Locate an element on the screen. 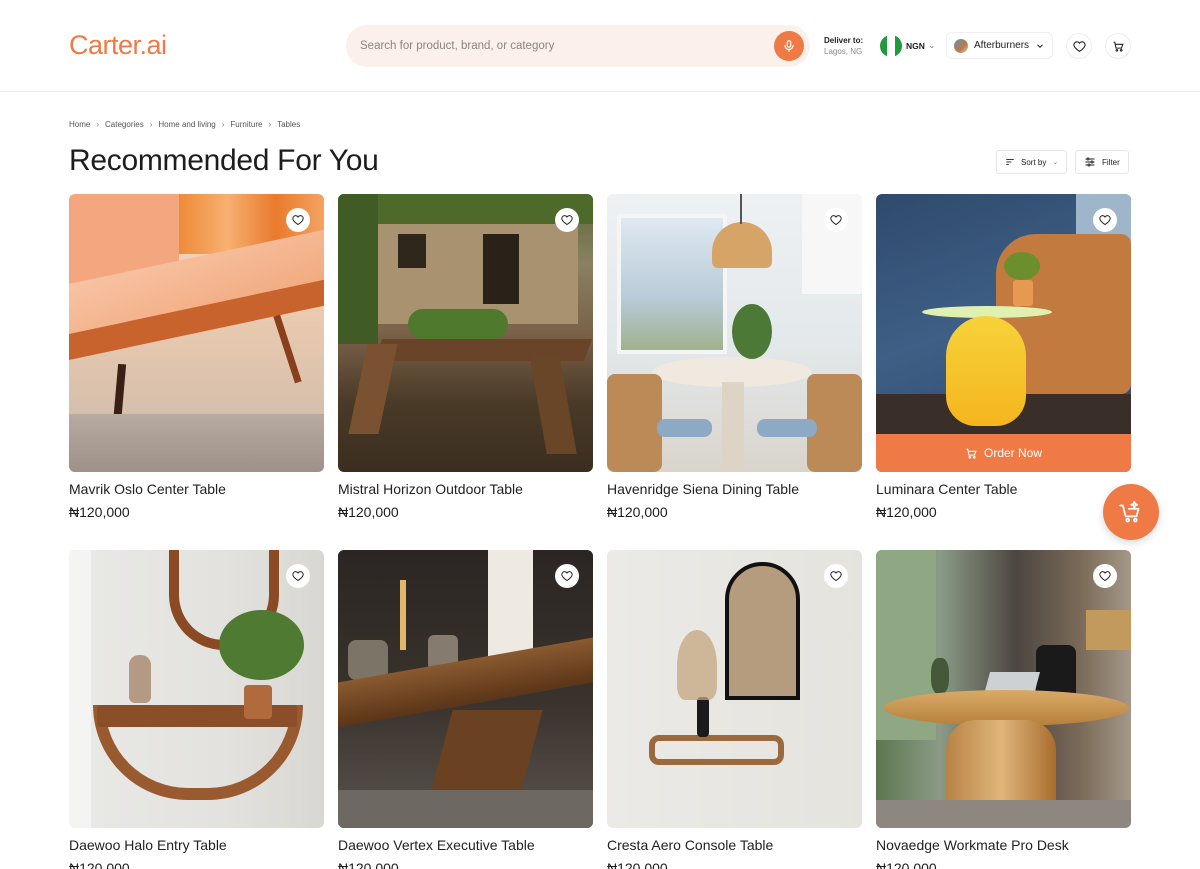 The width and height of the screenshot is (1200, 869). product-name: Daewoo Halo Entry Table is located at coordinates (148, 845).